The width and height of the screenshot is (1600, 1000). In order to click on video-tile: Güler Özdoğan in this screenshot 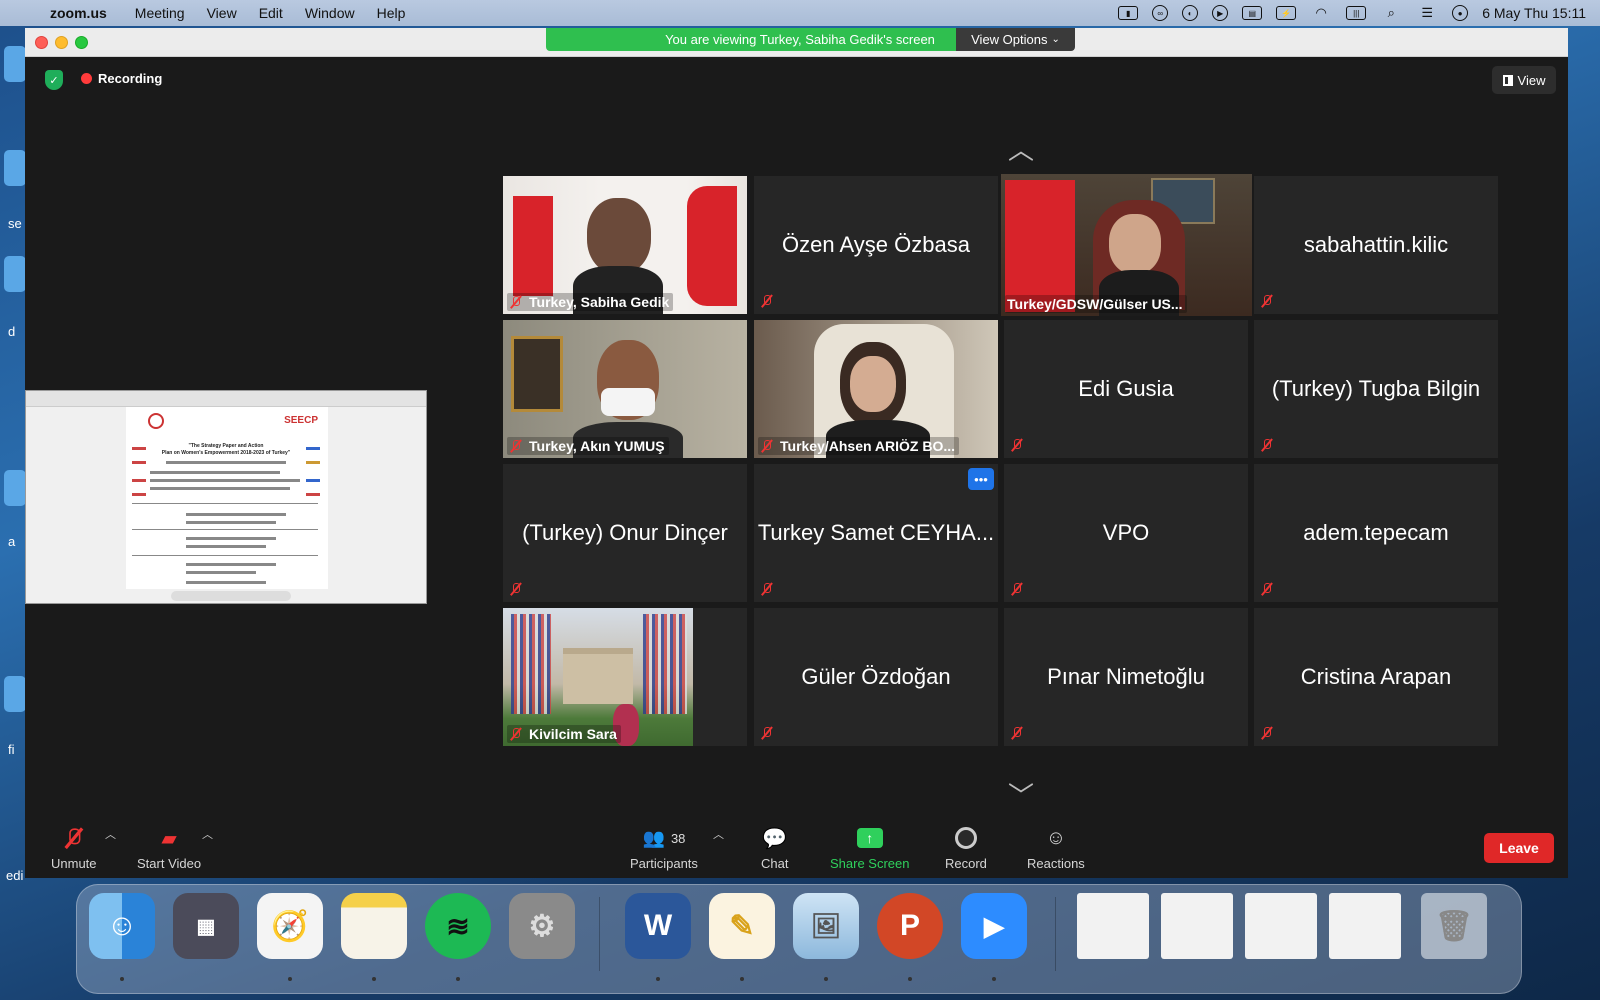, I will do `click(876, 677)`.